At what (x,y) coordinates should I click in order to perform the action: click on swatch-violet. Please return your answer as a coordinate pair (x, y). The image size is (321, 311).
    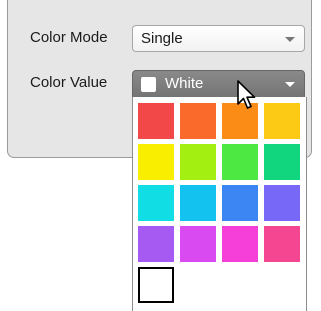
    Looking at the image, I should click on (156, 244).